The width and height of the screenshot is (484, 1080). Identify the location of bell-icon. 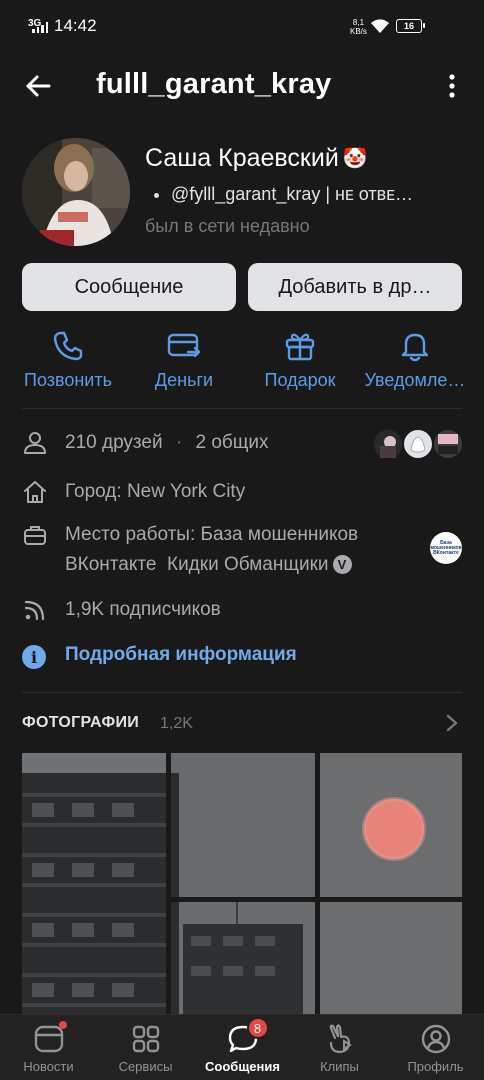
(415, 347).